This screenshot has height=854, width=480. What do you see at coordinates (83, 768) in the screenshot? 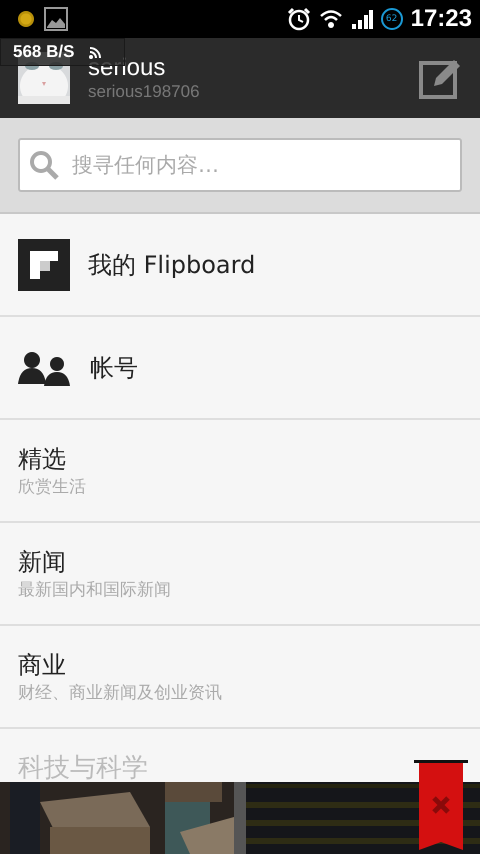
I see `category-title: 科技与科学` at bounding box center [83, 768].